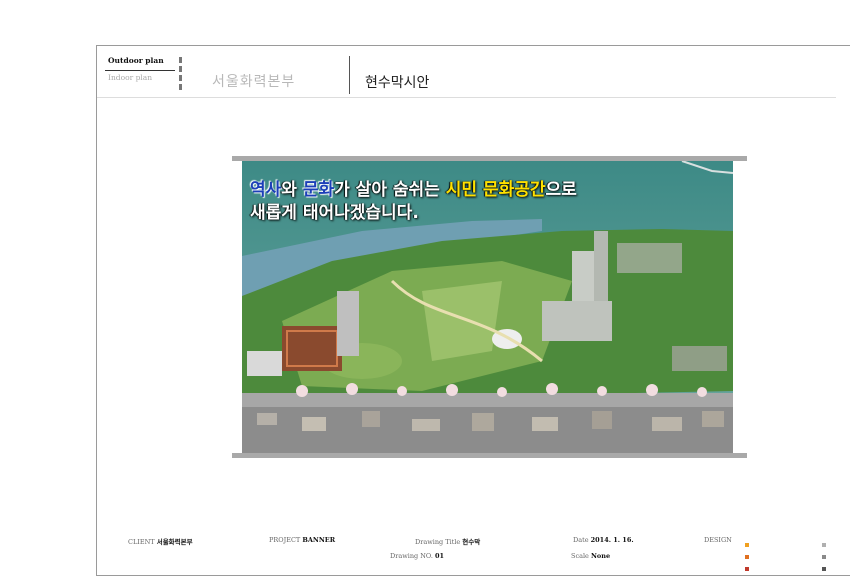  Describe the element at coordinates (143, 77) in the screenshot. I see `tab-indoor-plan: Indoor plan` at that location.